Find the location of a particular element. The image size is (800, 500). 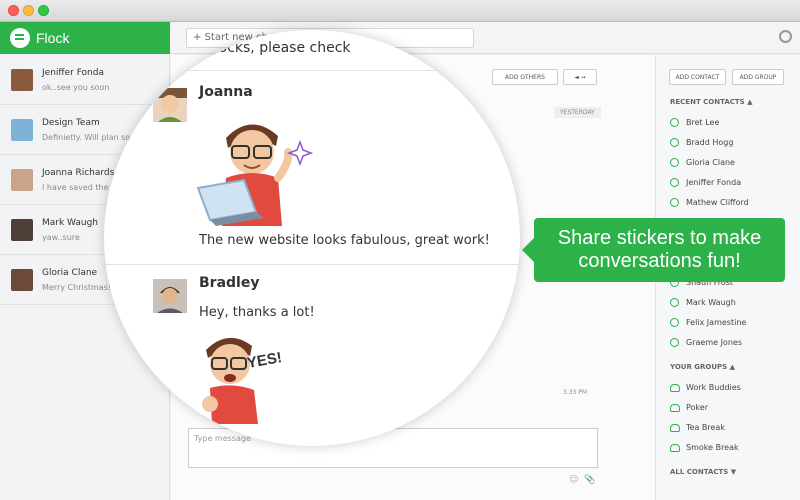

close-window-button is located at coordinates (13, 10).